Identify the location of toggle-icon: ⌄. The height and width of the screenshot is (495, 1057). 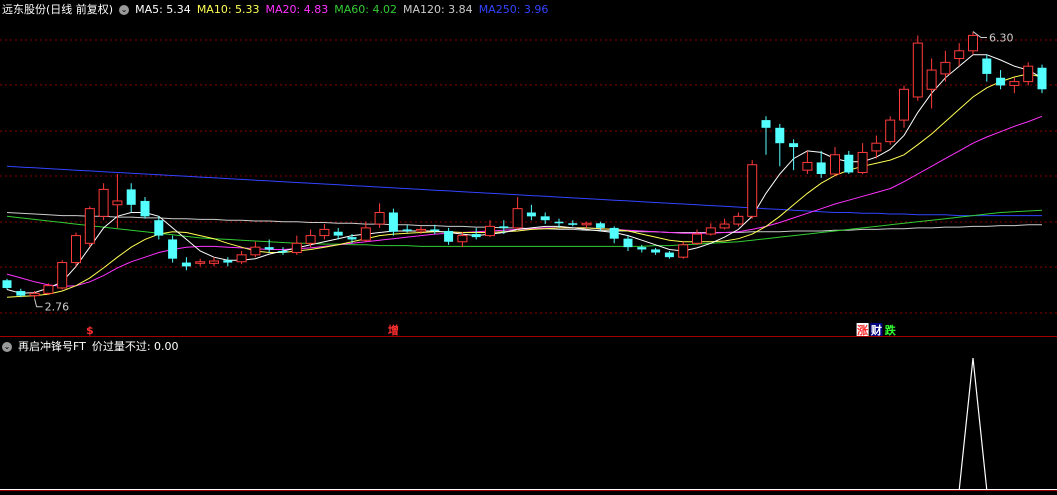
(7, 347).